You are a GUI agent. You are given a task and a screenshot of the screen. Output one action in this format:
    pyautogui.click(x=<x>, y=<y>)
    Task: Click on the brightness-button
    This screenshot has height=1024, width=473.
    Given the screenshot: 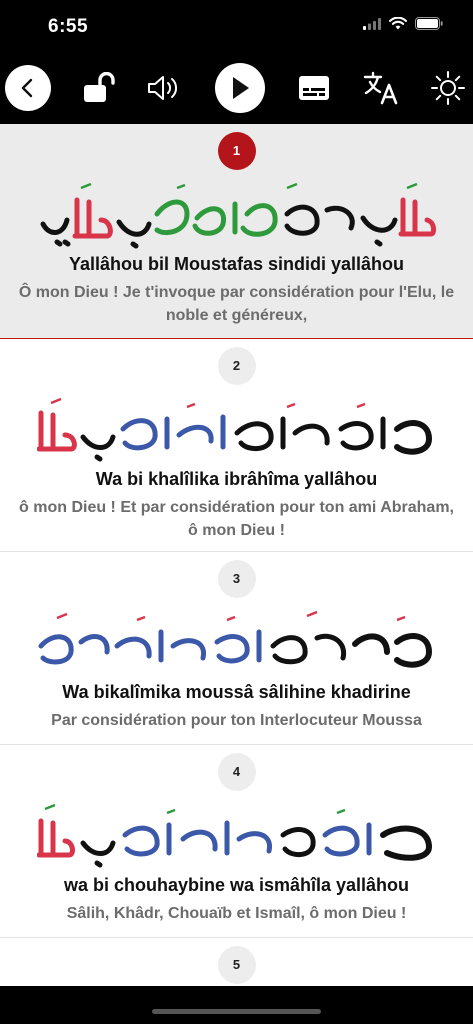 What is the action you would take?
    pyautogui.click(x=448, y=88)
    